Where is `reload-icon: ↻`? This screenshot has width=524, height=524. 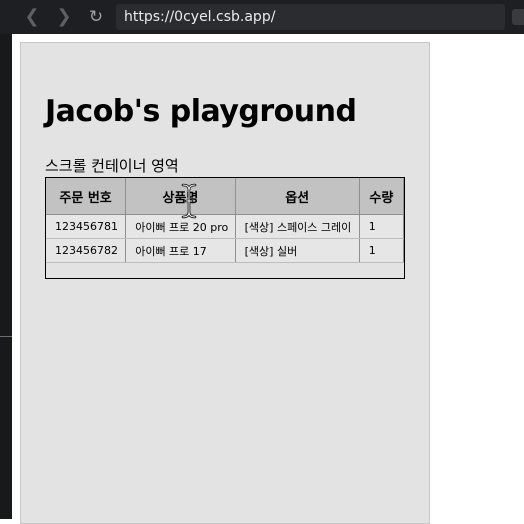 reload-icon: ↻ is located at coordinates (96, 17).